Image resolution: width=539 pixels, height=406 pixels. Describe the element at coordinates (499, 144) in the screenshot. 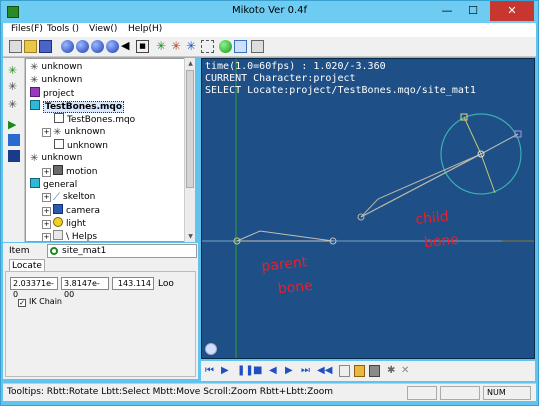

I see `bone-handle-line` at that location.